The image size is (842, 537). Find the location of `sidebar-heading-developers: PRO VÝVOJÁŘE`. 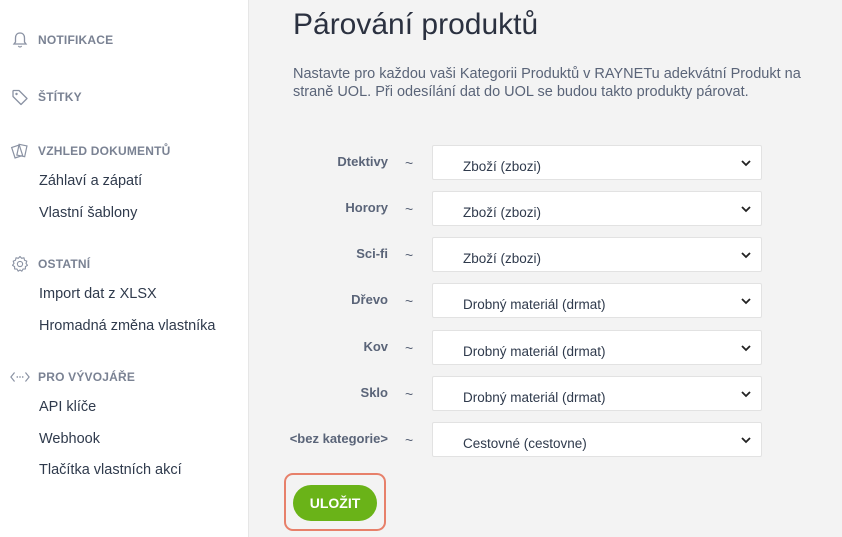

sidebar-heading-developers: PRO VÝVOJÁŘE is located at coordinates (87, 377).